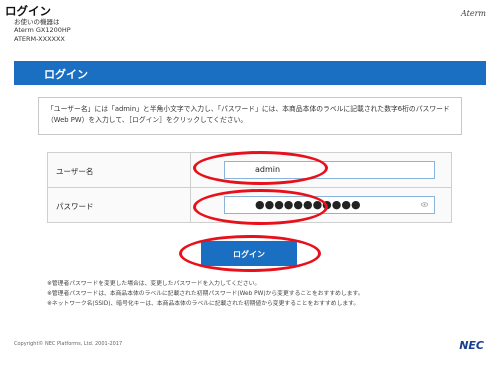  I want to click on nec-logo: NEC, so click(471, 345).